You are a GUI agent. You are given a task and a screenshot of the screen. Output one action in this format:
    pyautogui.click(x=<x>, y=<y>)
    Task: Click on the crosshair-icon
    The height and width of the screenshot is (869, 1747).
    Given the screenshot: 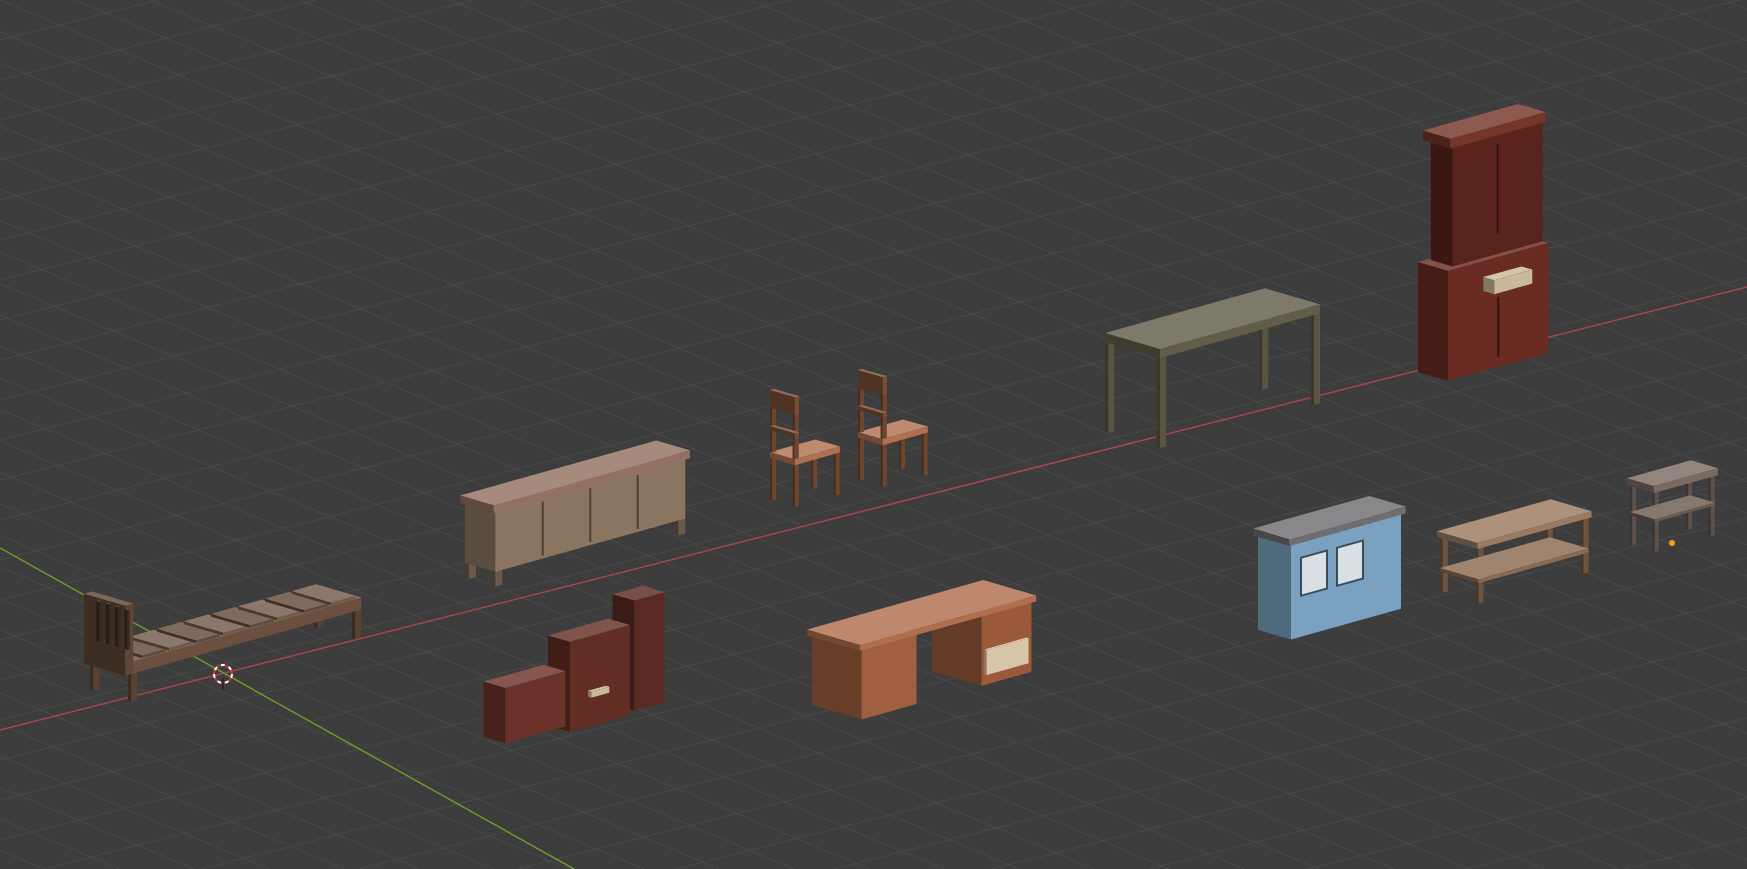 What is the action you would take?
    pyautogui.click(x=223, y=677)
    